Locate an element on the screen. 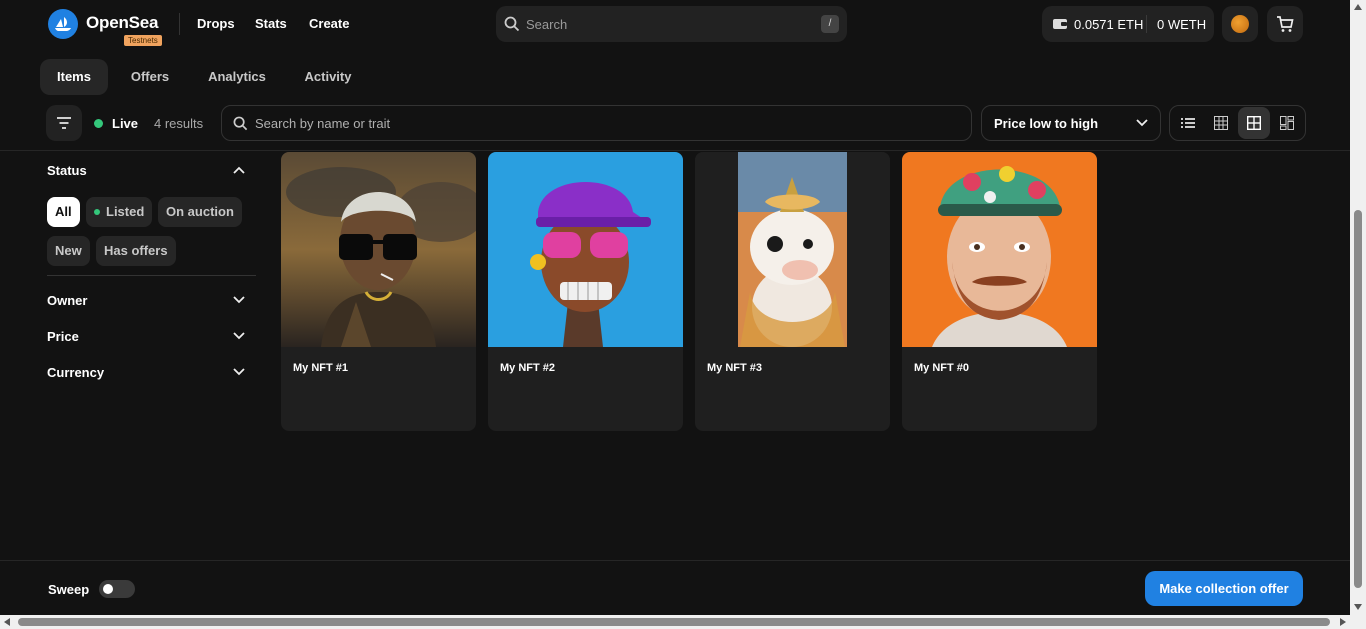  wallet-icon is located at coordinates (1060, 24).